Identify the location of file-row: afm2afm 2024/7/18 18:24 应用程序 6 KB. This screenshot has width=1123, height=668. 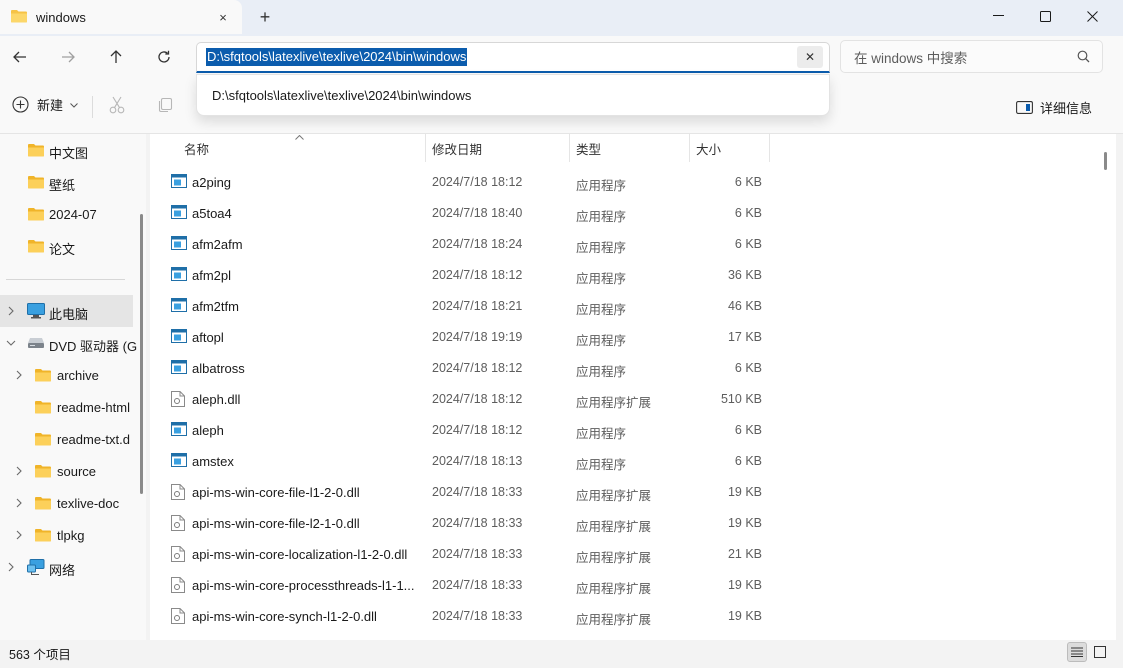
(467, 243).